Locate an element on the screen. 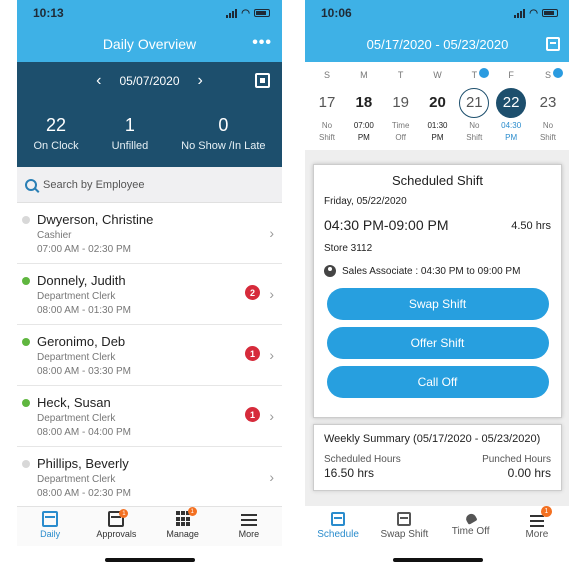 This screenshot has width=569, height=569. checklist-icon: 1 is located at coordinates (118, 518).